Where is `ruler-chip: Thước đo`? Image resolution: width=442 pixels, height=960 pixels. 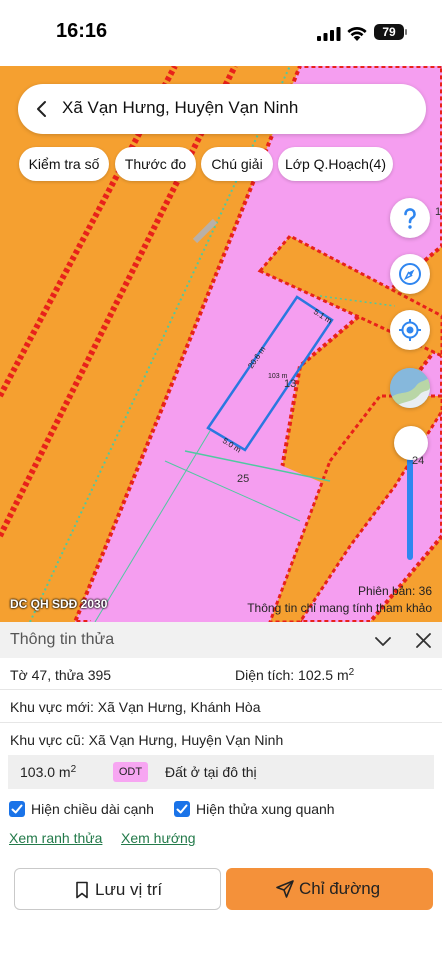
ruler-chip: Thước đo is located at coordinates (155, 164).